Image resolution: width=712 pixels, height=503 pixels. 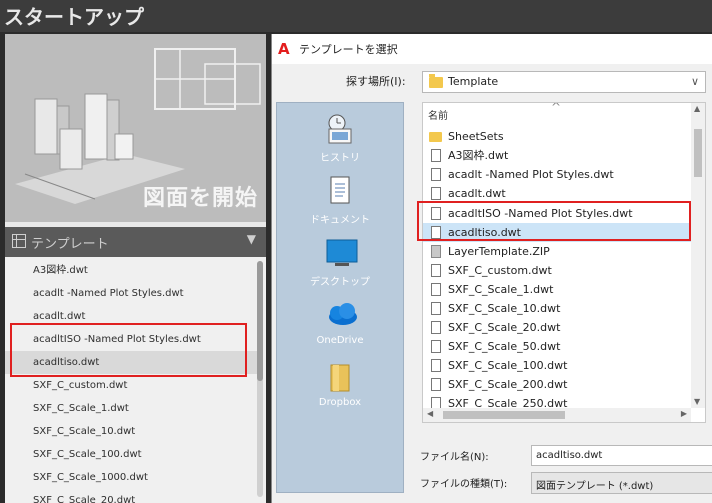 What do you see at coordinates (356, 16) in the screenshot?
I see `startup-header: スタートアップ` at bounding box center [356, 16].